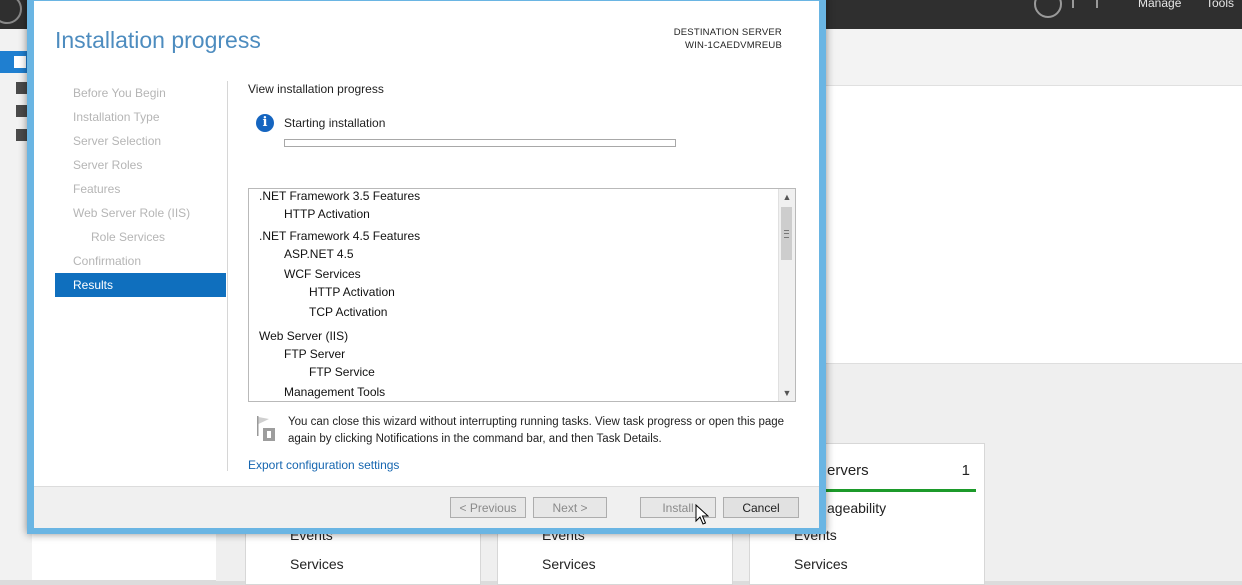 The image size is (1242, 585). What do you see at coordinates (323, 465) in the screenshot?
I see `export-configuration-link: Export configuration settings` at bounding box center [323, 465].